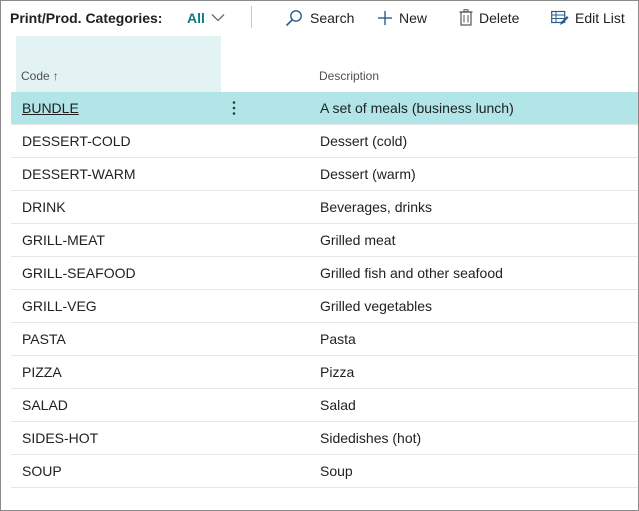  I want to click on table-row: DRINK Beverages, drinks, so click(324, 207).